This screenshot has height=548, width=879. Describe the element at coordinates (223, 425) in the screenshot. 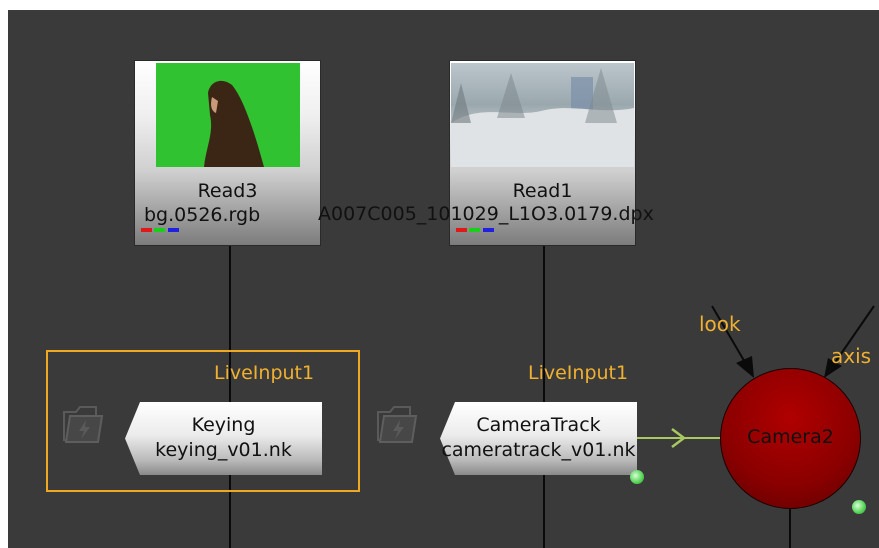

I see `live-input-name: Keying` at that location.